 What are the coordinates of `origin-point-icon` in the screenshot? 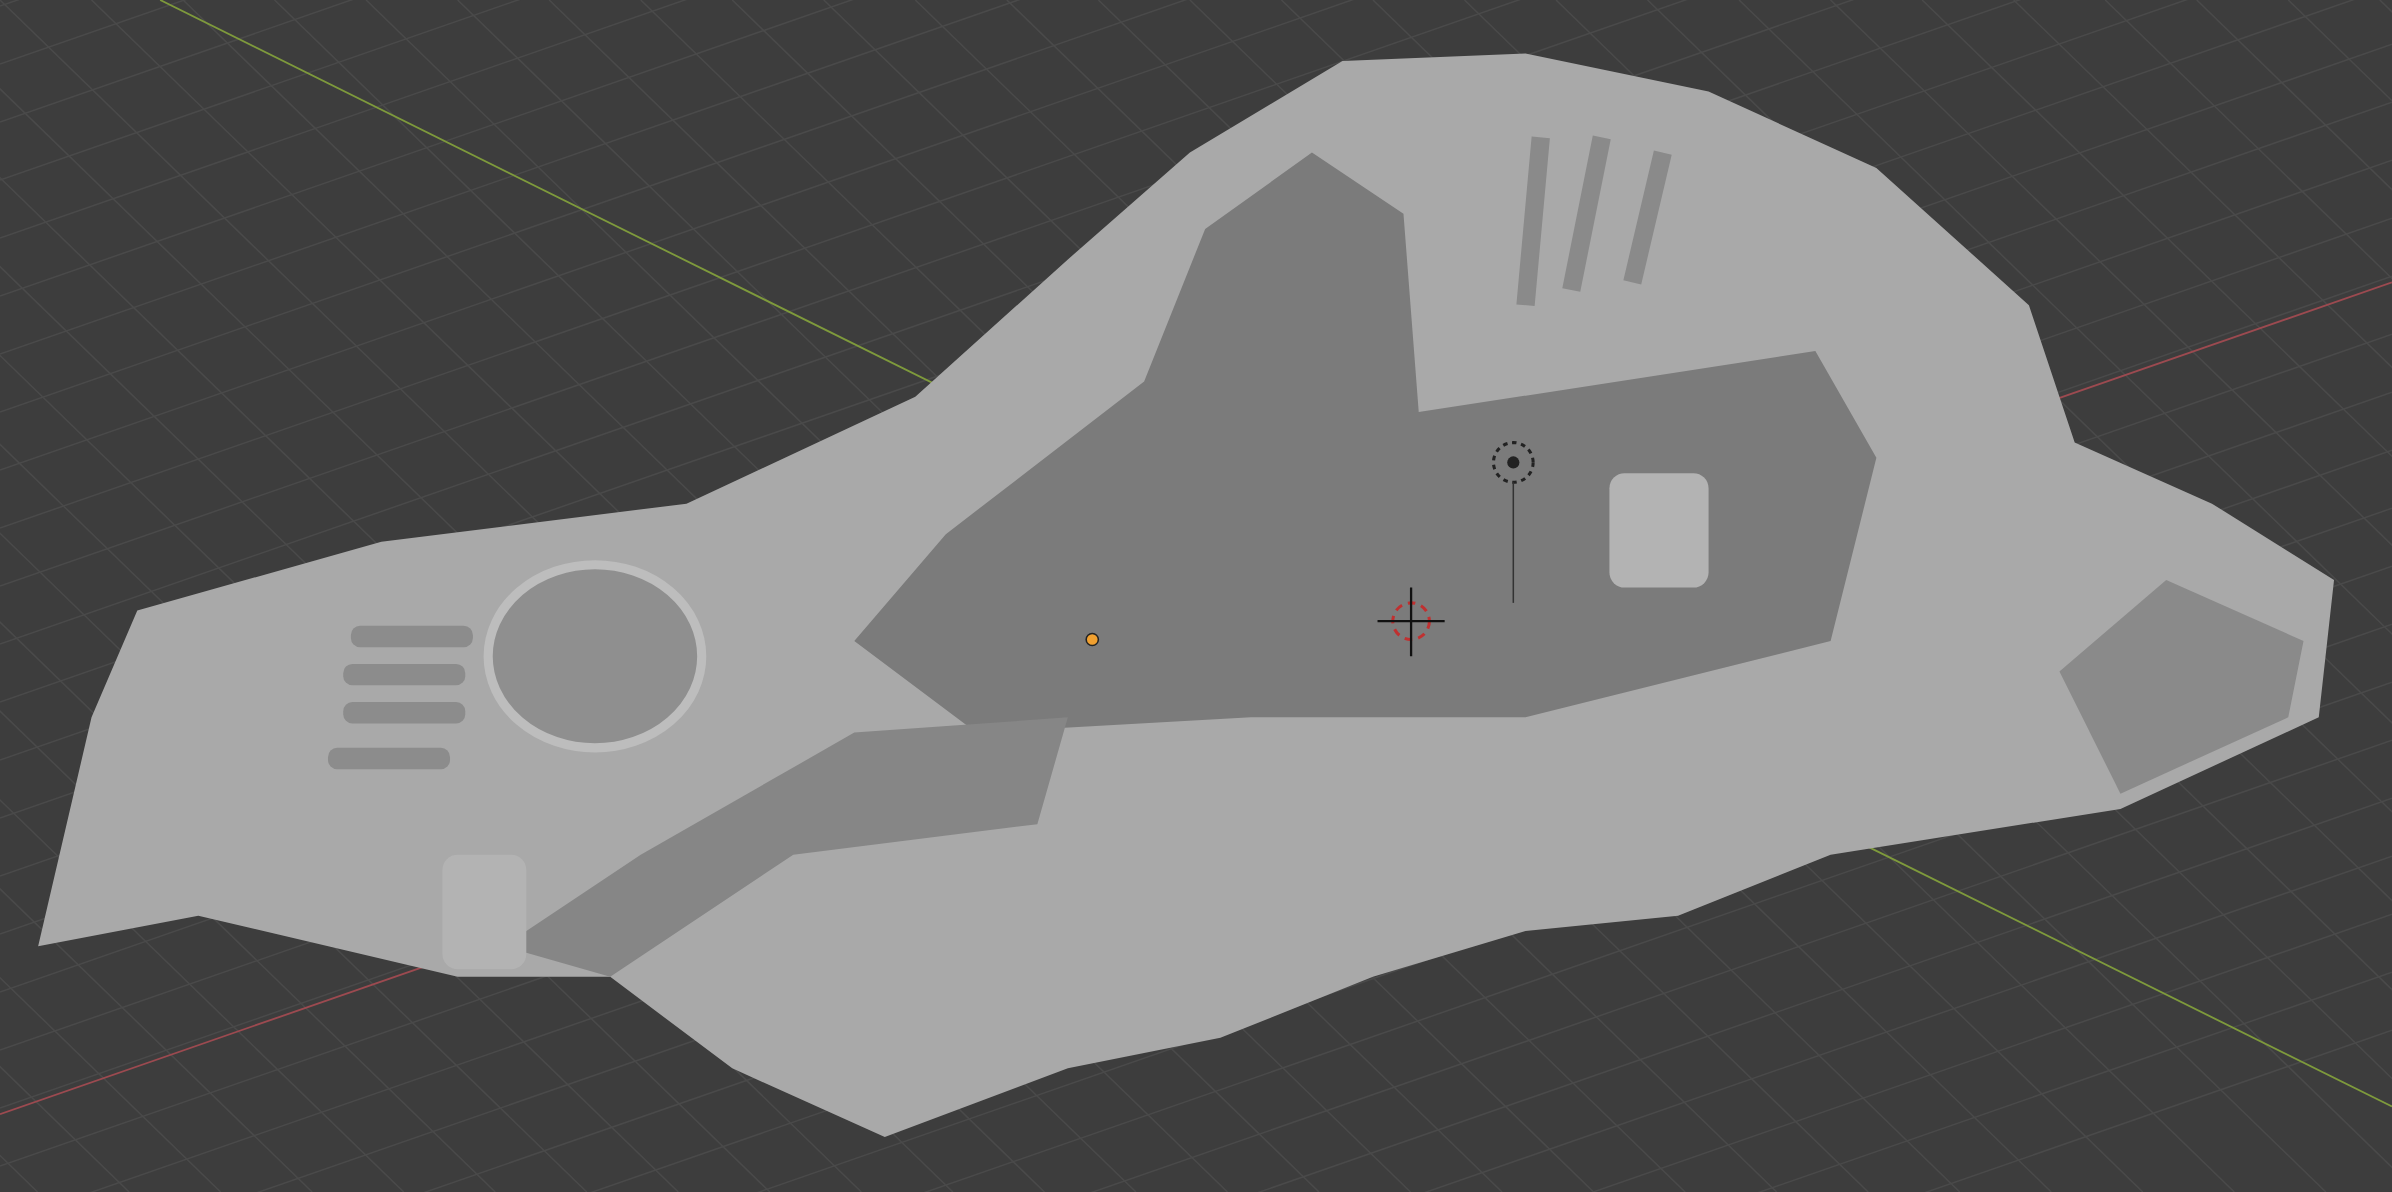 It's located at (1092, 639).